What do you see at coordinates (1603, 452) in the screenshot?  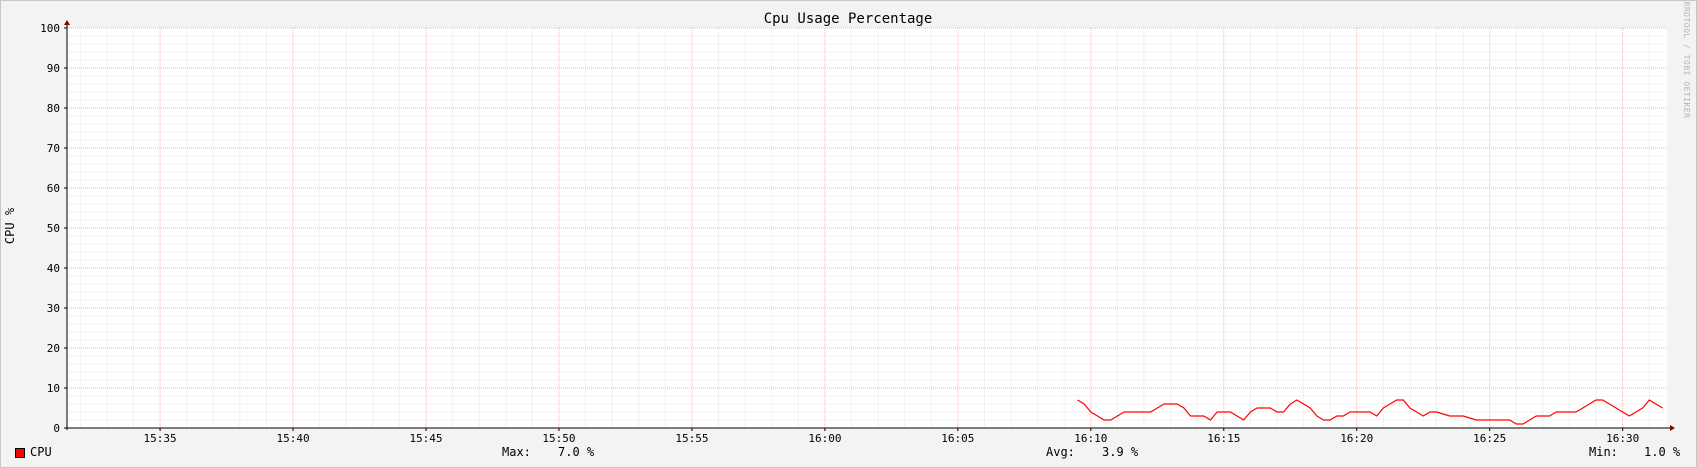 I see `legend-min-label: Min:` at bounding box center [1603, 452].